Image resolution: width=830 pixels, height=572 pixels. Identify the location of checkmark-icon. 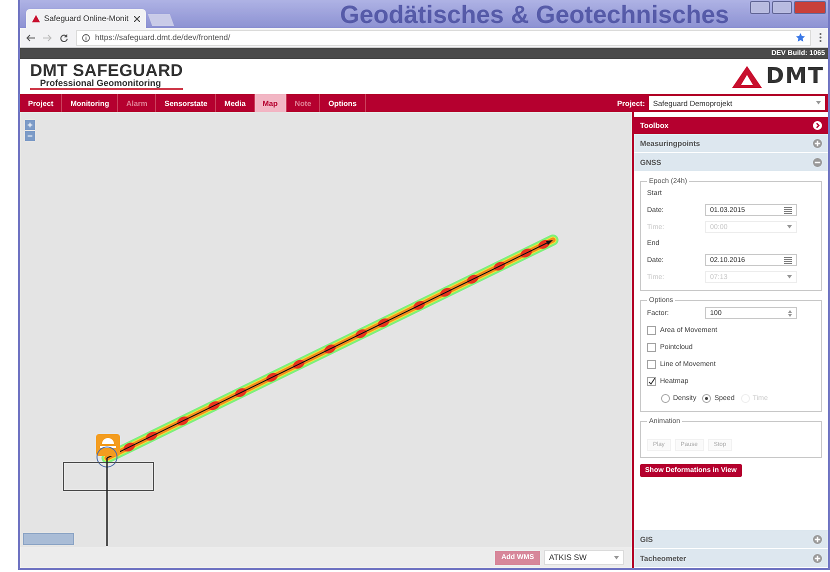
(651, 381).